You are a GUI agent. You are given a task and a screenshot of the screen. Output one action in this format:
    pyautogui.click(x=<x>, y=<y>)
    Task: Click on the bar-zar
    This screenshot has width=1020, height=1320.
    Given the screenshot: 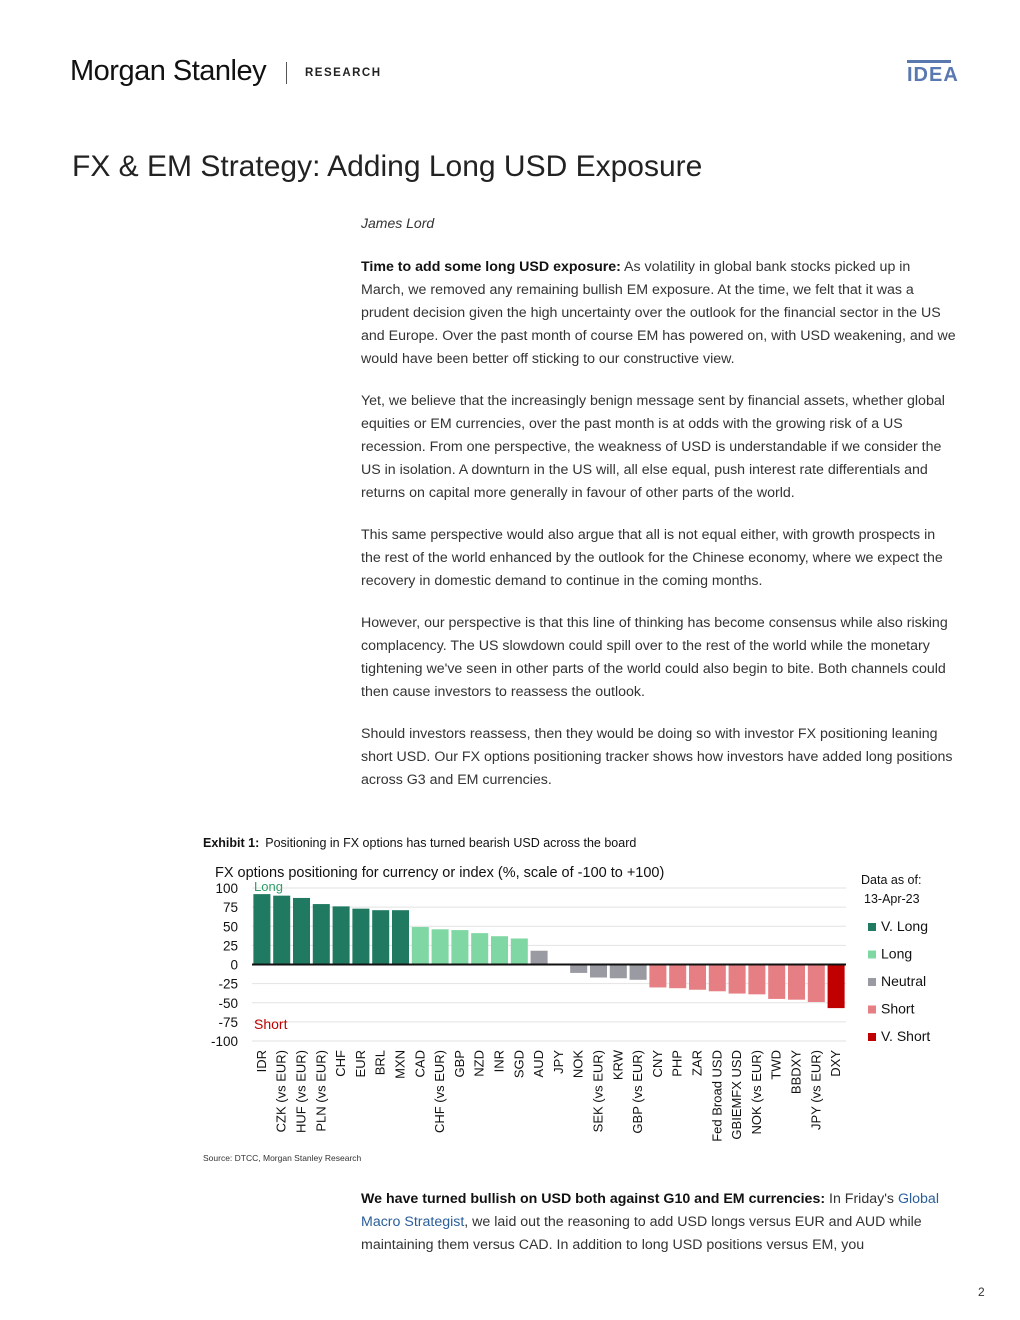 What is the action you would take?
    pyautogui.click(x=697, y=977)
    